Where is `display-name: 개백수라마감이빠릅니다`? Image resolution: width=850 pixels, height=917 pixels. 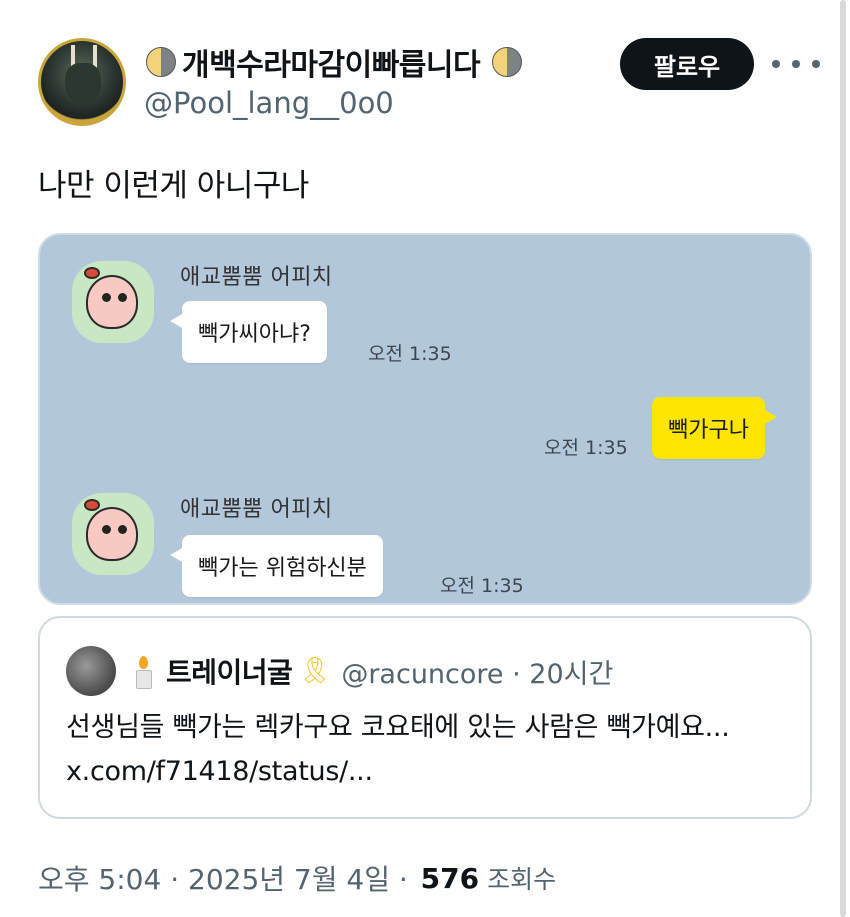
display-name: 개백수라마감이빠릅니다 is located at coordinates (331, 62).